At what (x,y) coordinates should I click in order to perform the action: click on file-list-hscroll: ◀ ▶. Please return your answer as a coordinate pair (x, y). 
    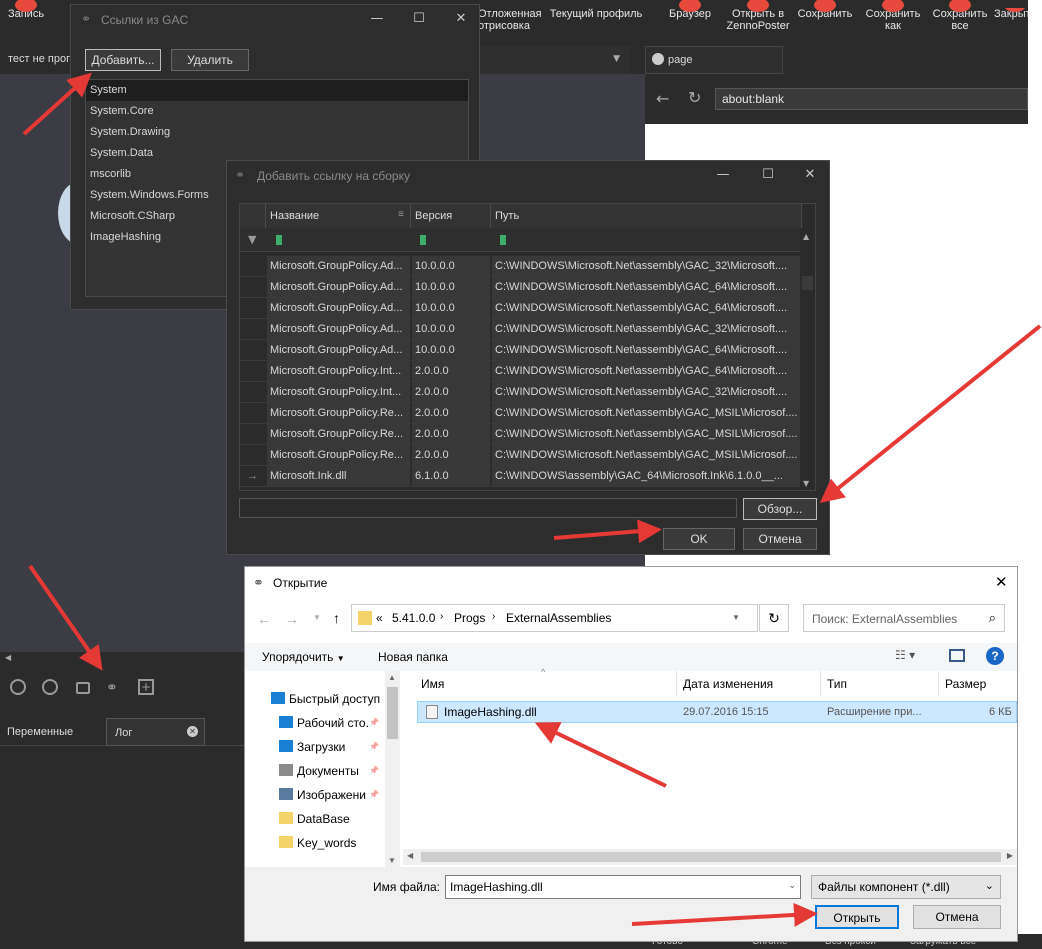
    Looking at the image, I should click on (710, 857).